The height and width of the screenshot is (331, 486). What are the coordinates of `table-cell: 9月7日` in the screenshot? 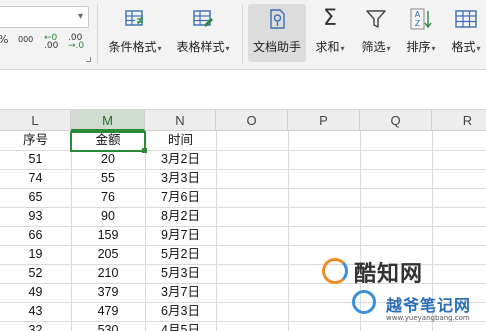 It's located at (180, 235).